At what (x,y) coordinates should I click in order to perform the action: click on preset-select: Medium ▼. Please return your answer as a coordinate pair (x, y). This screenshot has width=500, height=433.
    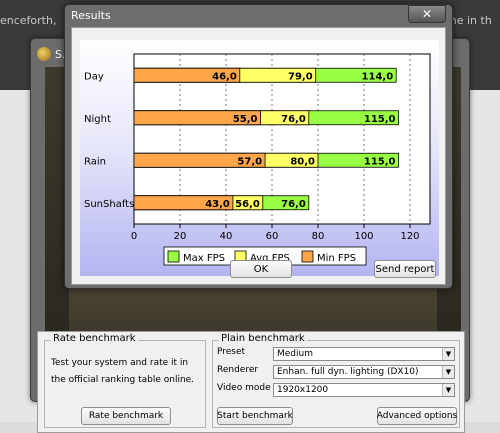
    Looking at the image, I should click on (364, 354).